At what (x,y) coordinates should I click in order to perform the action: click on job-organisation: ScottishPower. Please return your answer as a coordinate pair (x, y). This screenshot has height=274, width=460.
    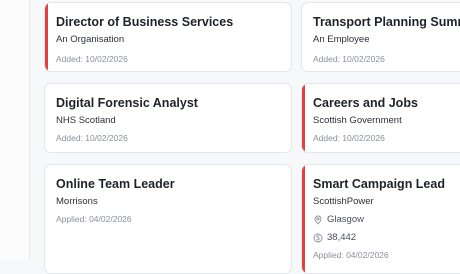
    Looking at the image, I should click on (343, 201).